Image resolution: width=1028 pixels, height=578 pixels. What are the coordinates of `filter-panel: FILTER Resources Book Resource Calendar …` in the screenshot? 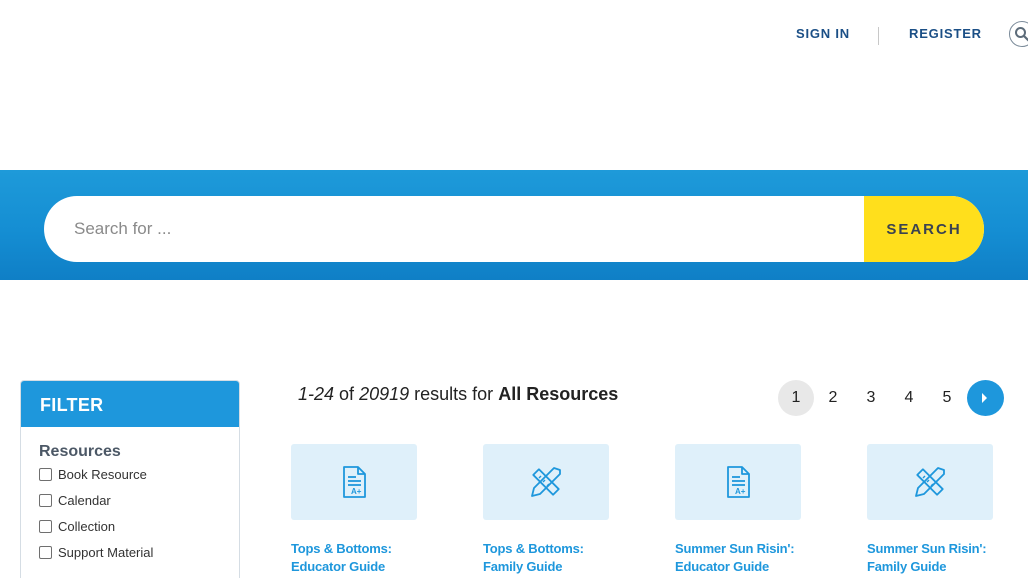 It's located at (130, 479).